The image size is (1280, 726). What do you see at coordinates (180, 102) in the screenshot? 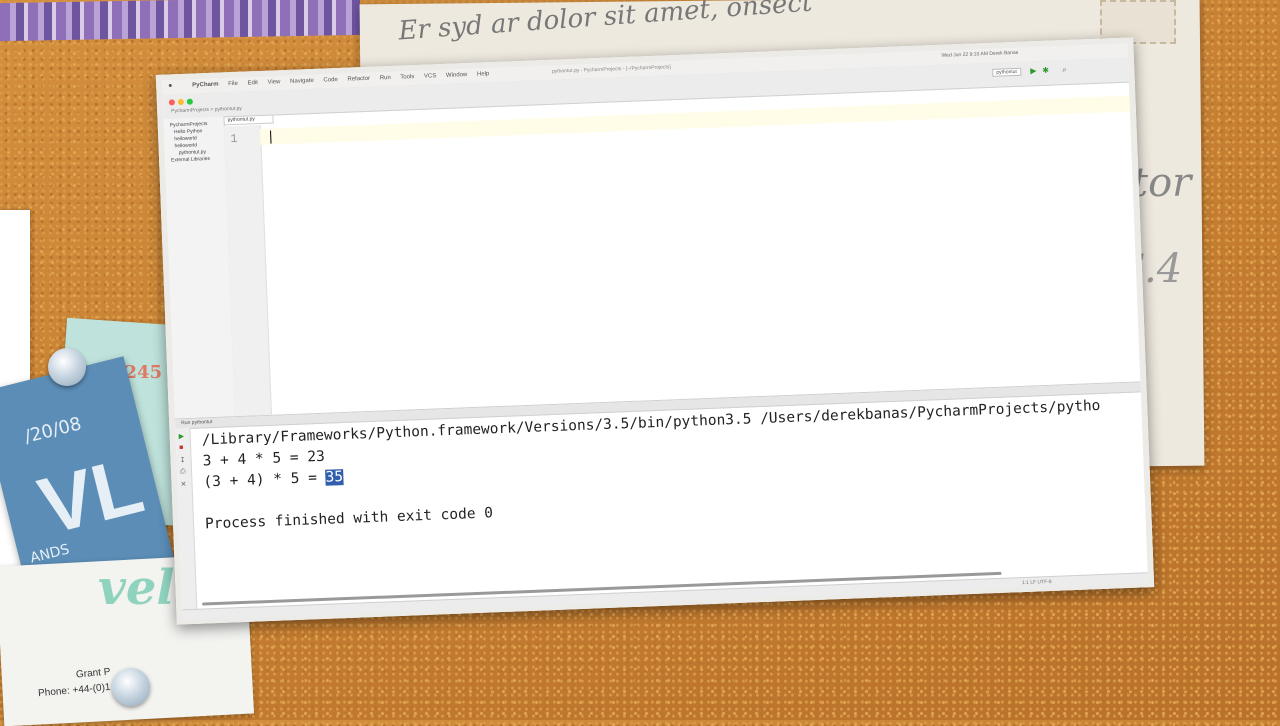
I see `minimize-button` at bounding box center [180, 102].